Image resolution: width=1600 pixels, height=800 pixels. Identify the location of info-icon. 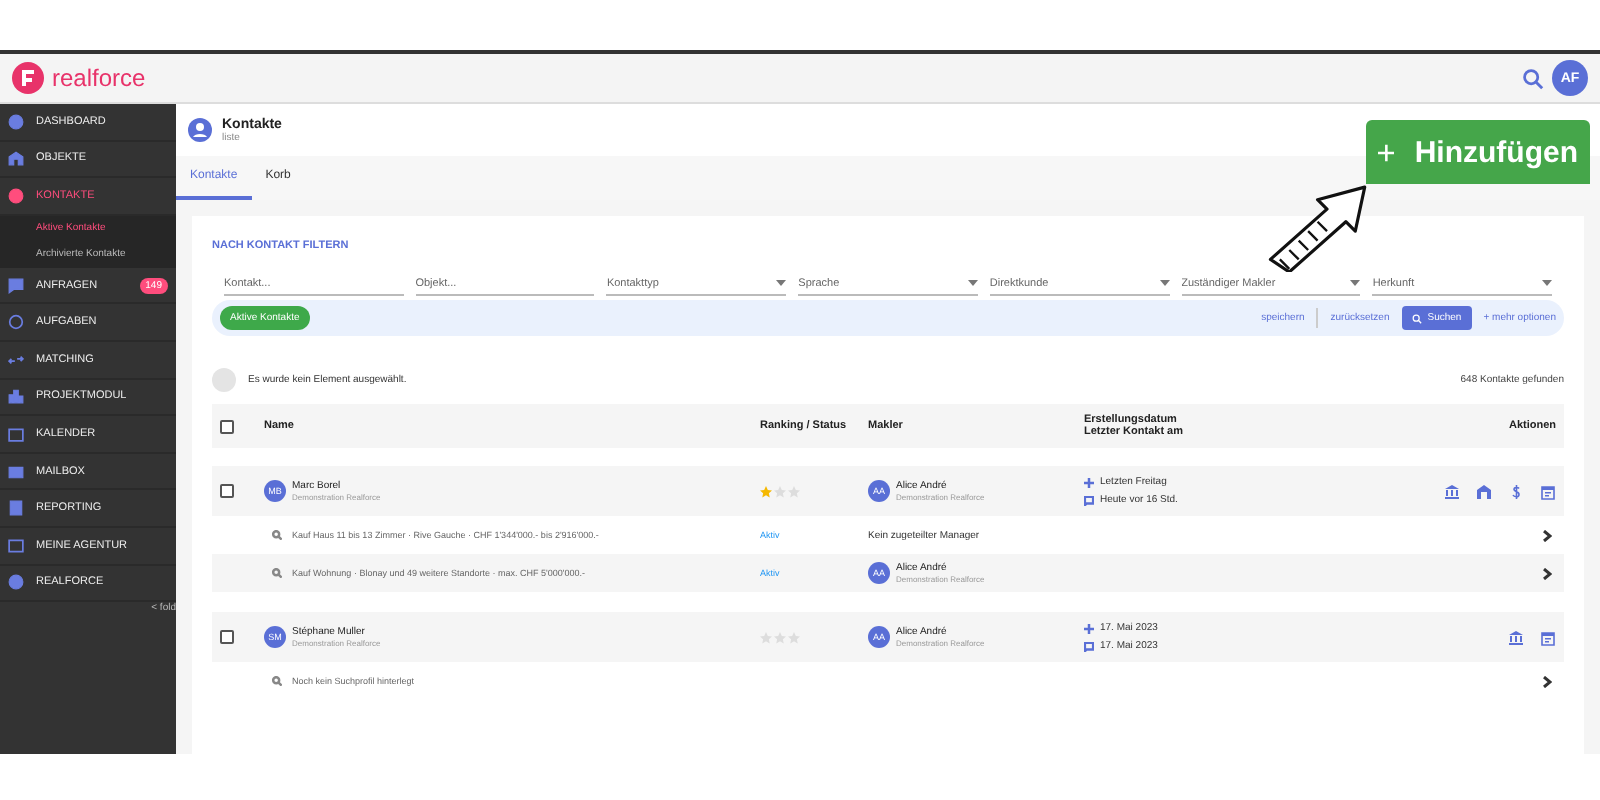
(224, 380).